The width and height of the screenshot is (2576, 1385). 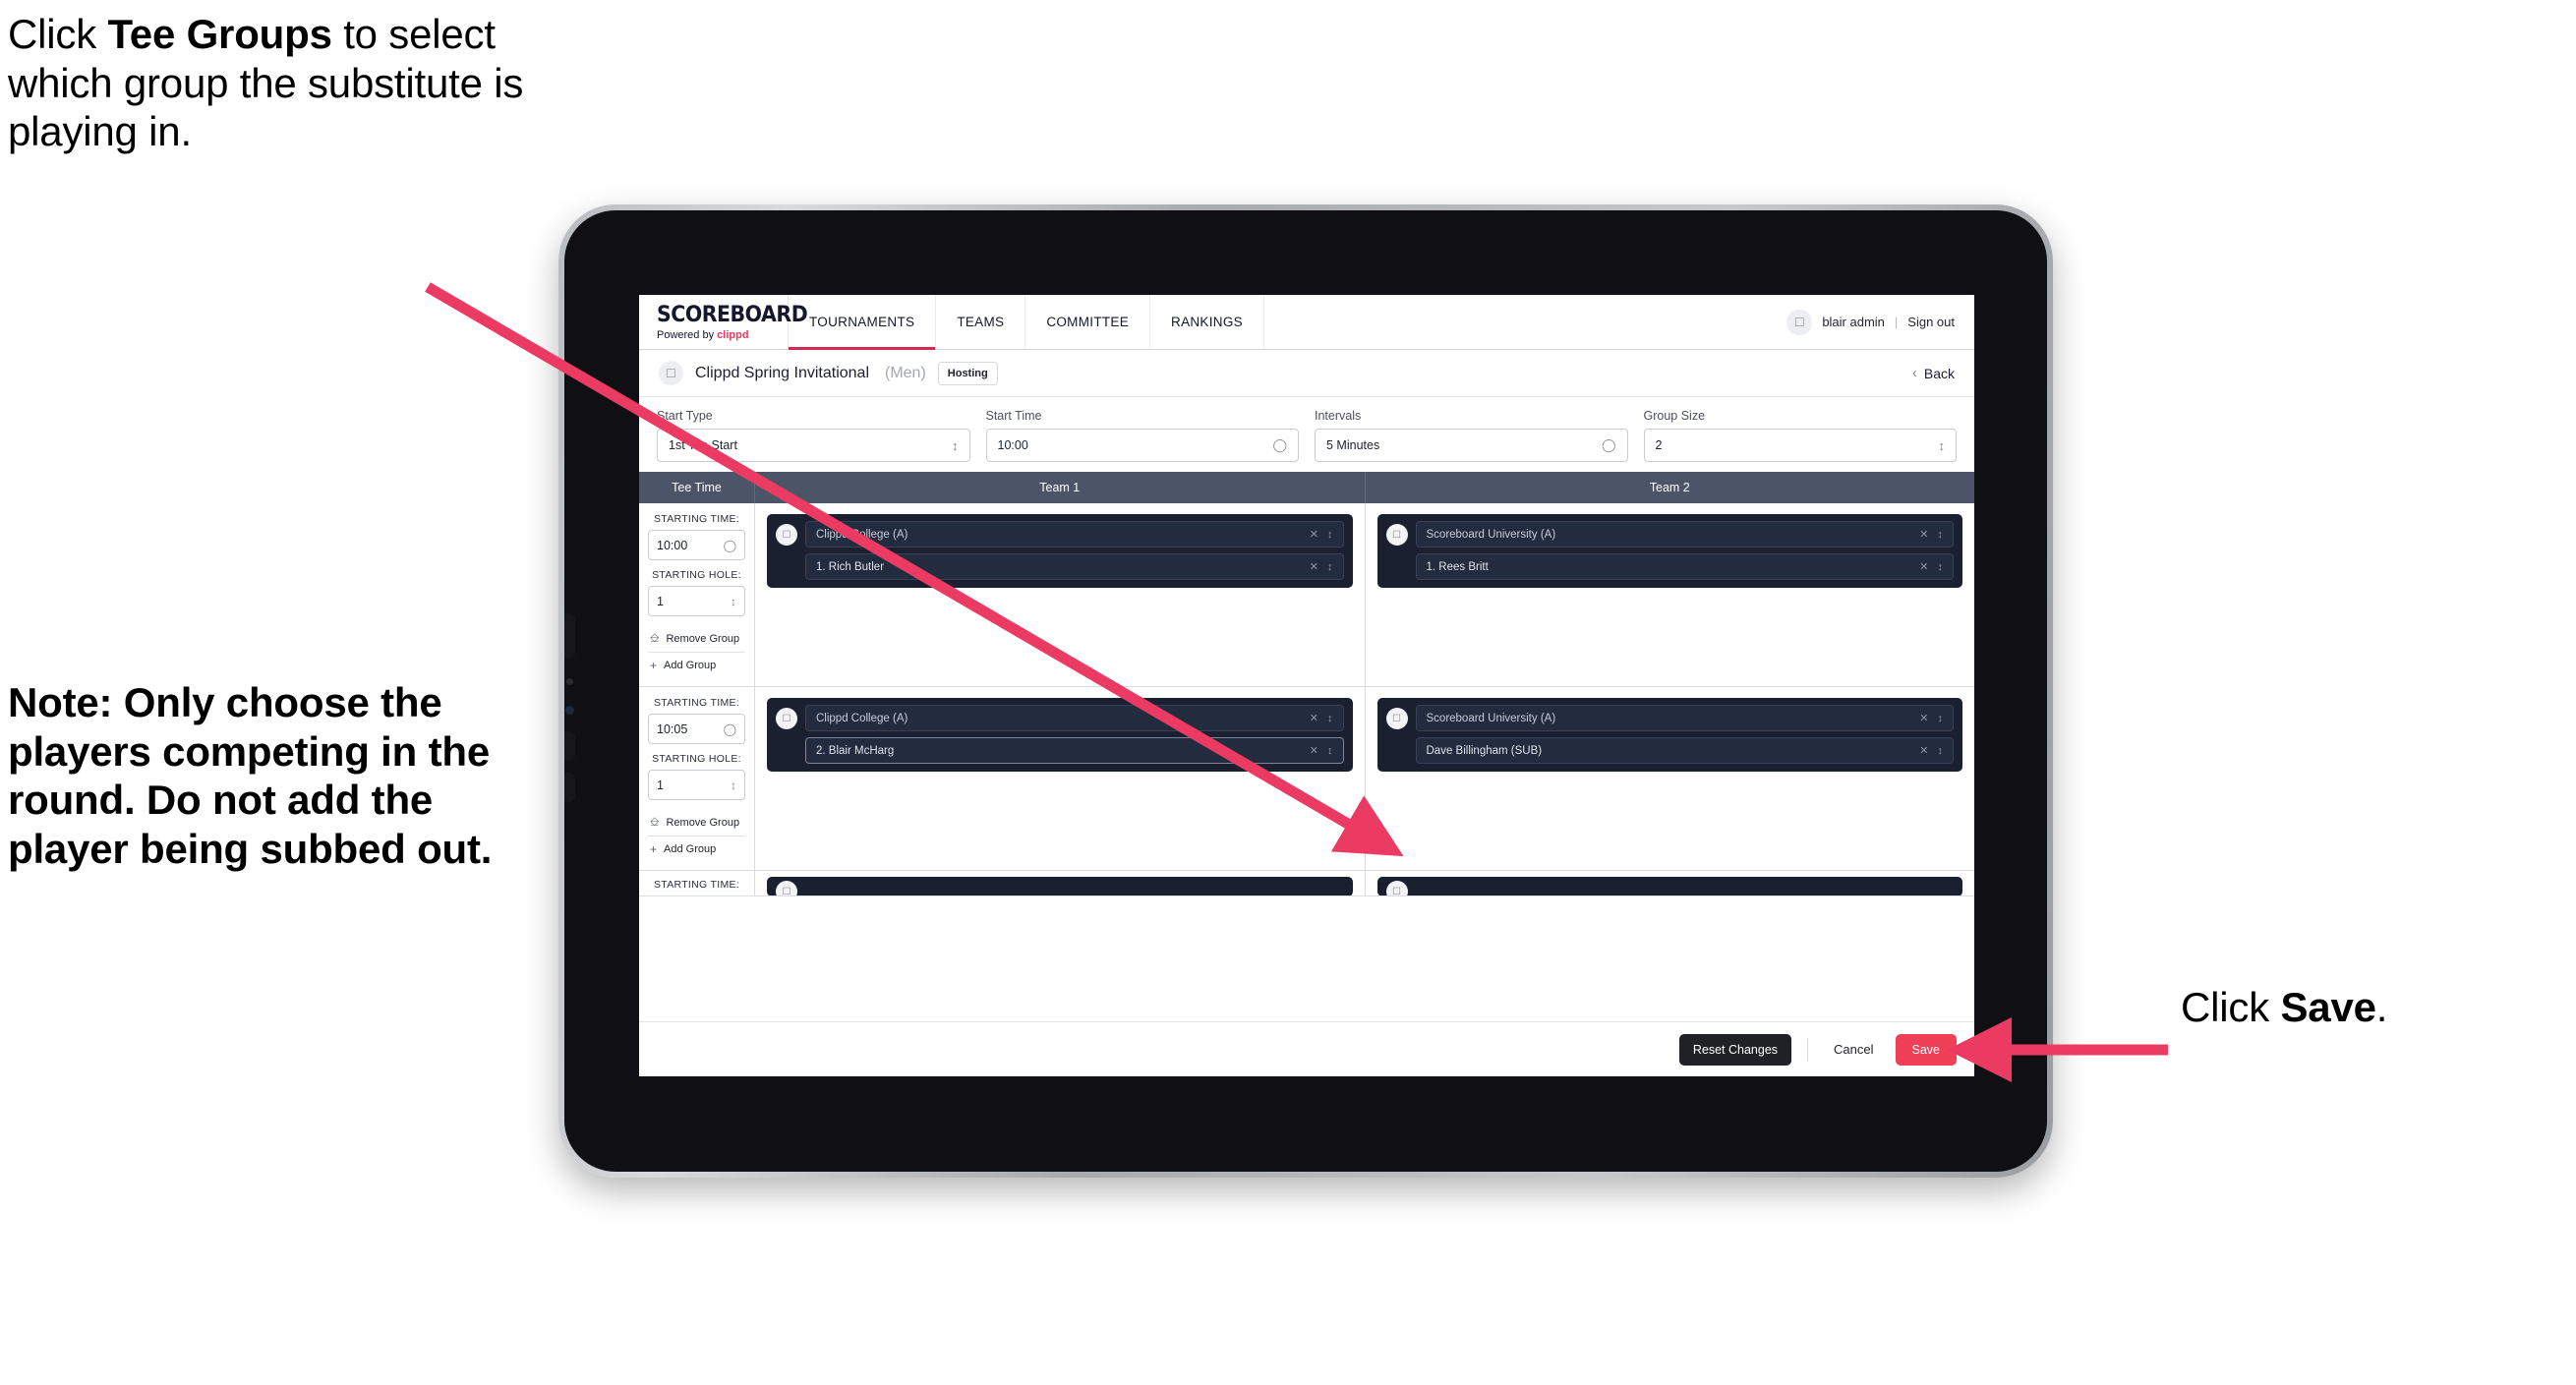 I want to click on column-header-tee-time: Tee Time, so click(x=697, y=487).